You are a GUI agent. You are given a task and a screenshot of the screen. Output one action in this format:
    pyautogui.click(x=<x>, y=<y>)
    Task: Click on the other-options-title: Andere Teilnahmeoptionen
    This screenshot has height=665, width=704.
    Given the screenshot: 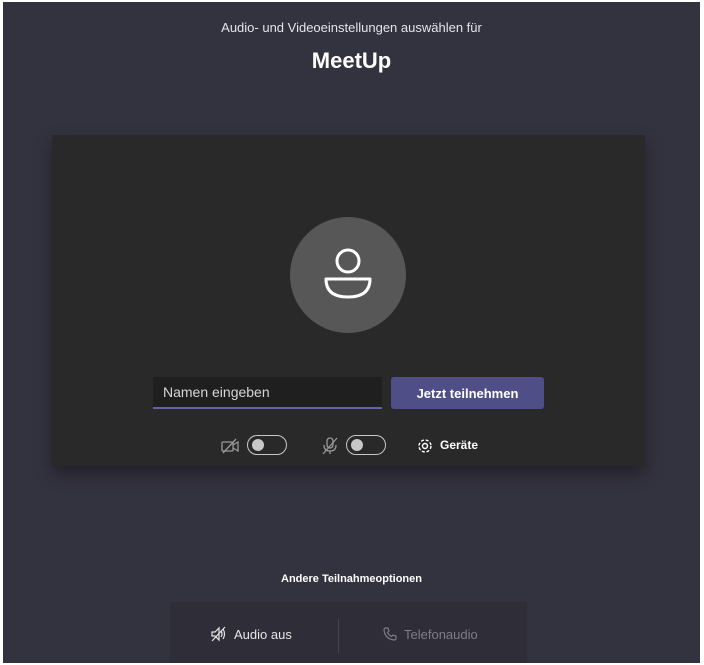 What is the action you would take?
    pyautogui.click(x=351, y=579)
    